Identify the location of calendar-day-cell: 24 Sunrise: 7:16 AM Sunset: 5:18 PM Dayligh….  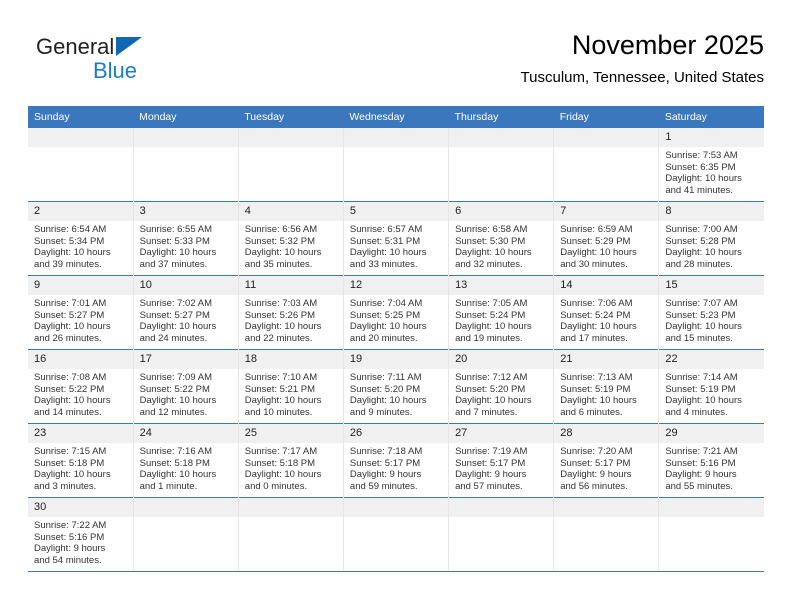
(185, 460).